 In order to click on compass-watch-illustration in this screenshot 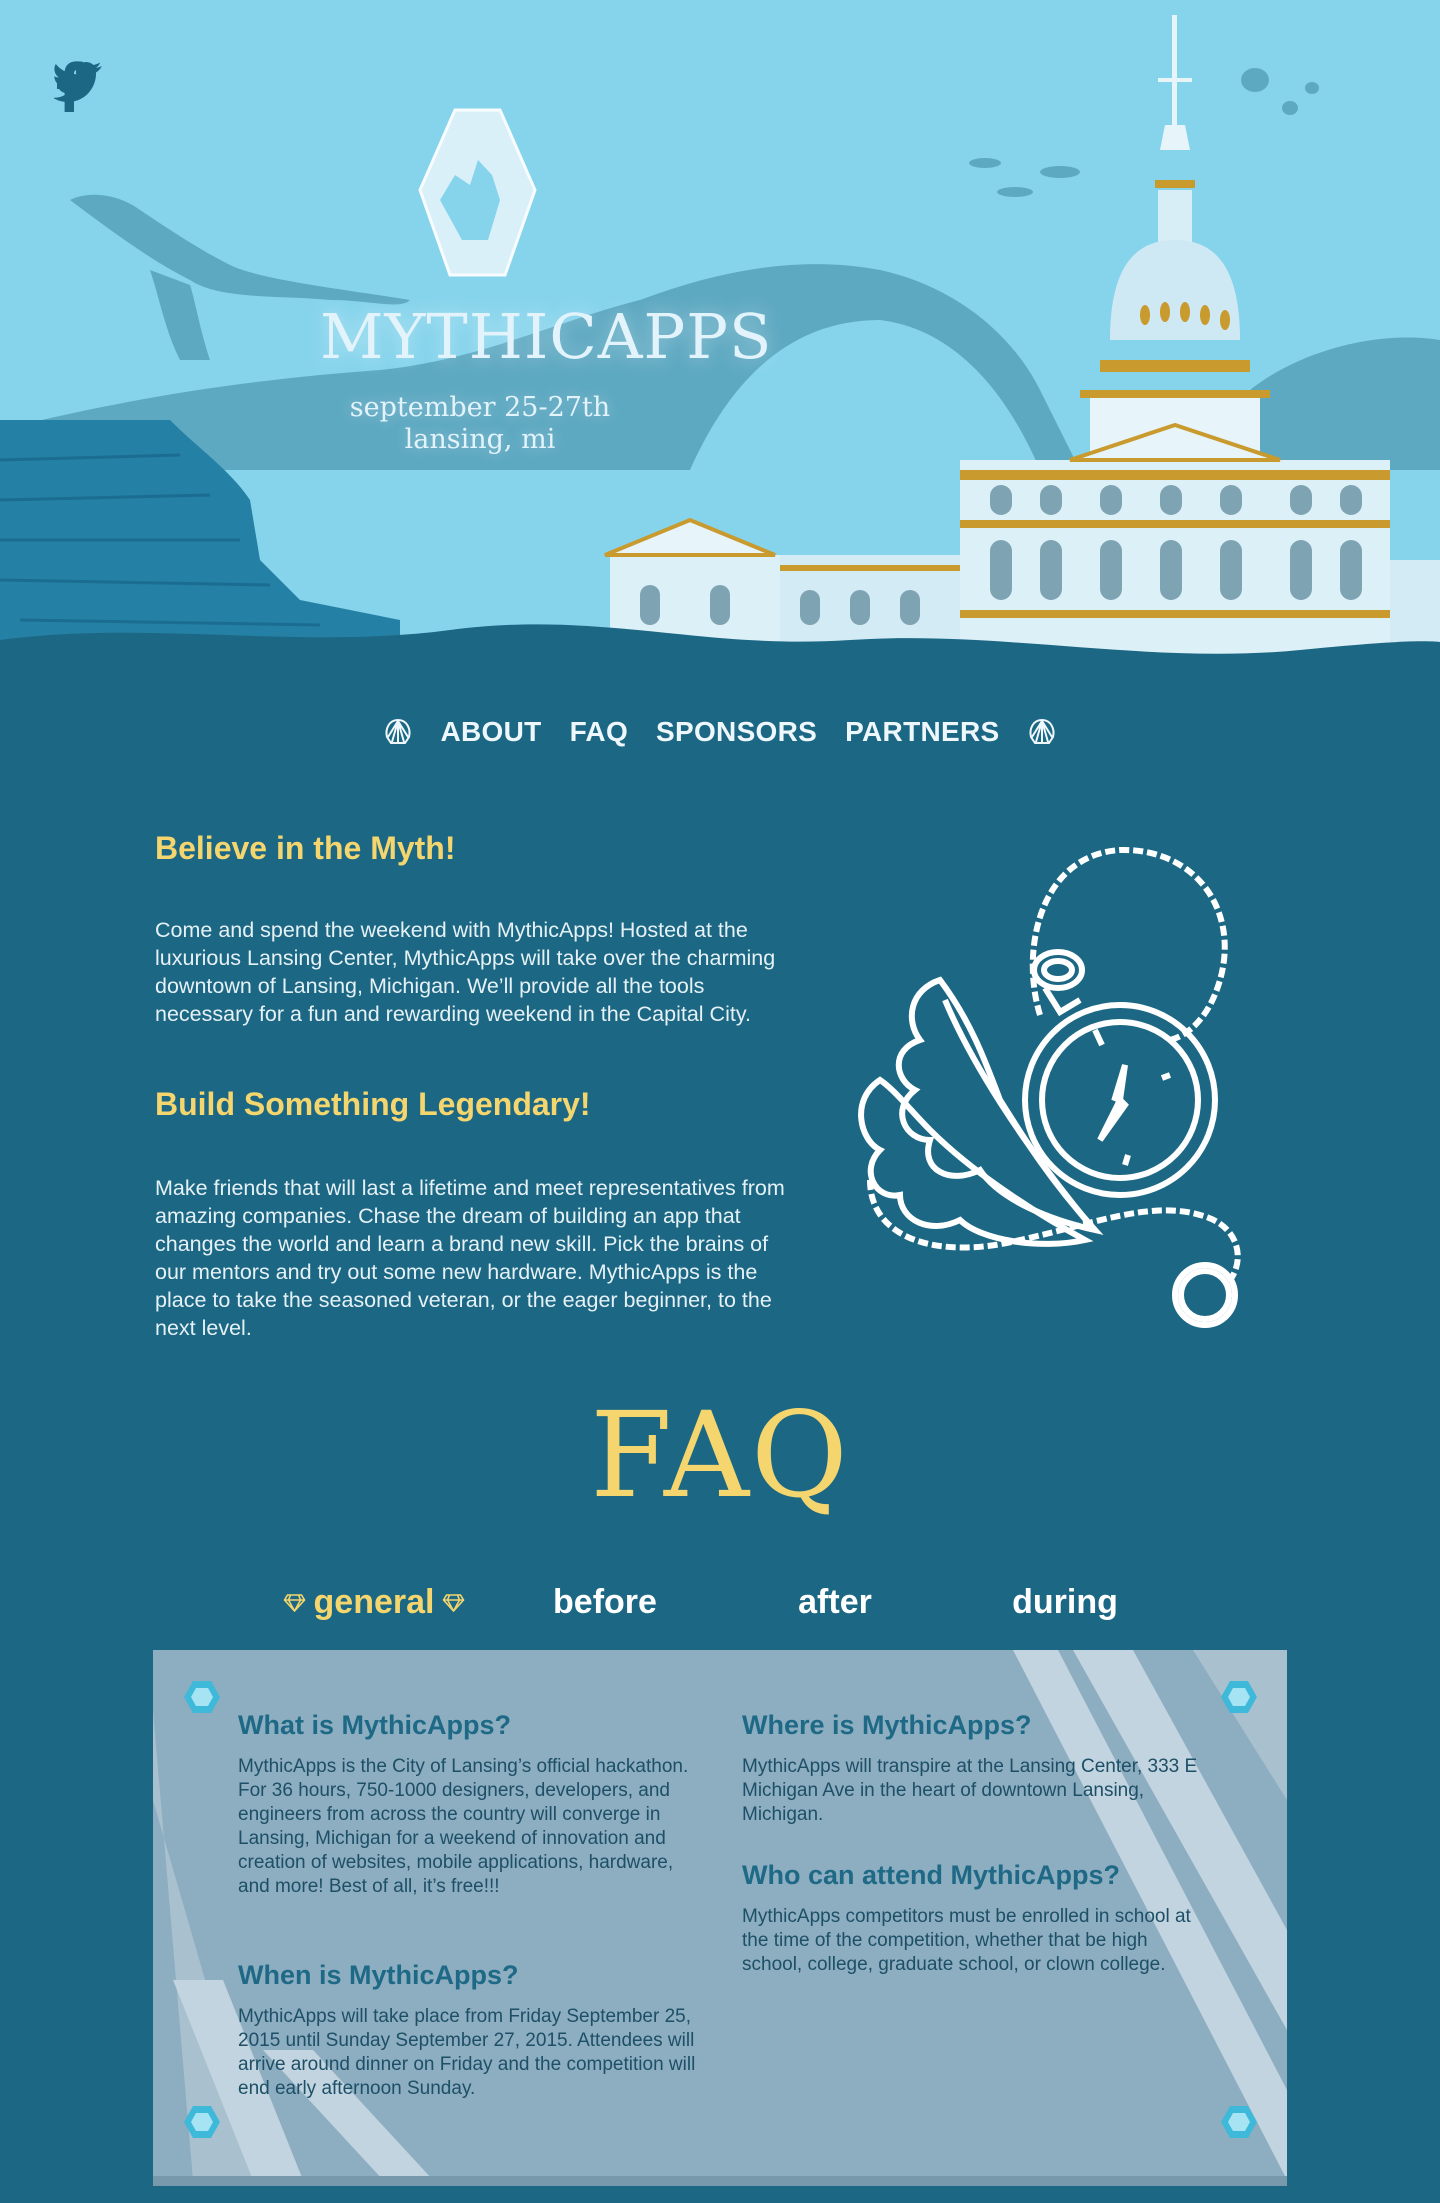, I will do `click(1049, 1087)`.